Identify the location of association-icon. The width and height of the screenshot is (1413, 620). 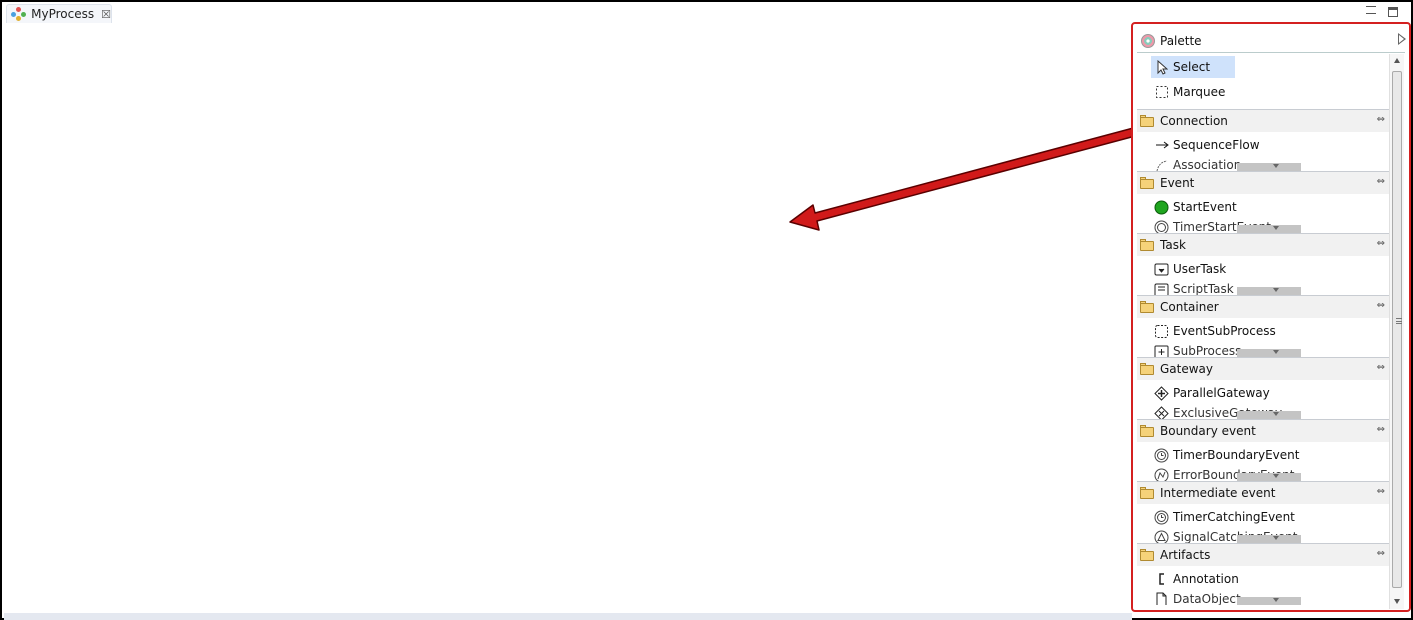
(1161, 164).